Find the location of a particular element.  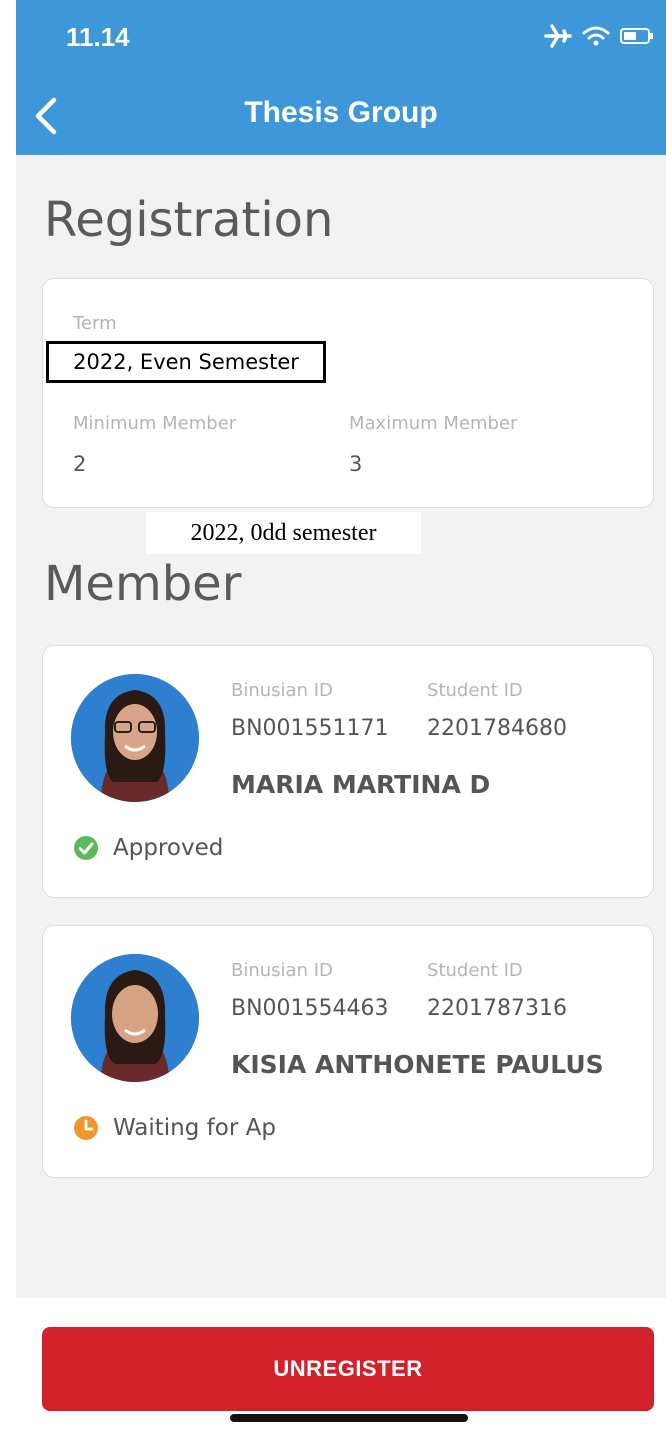

registration-card: Term Minimum Member 2 Maximum Member 3 is located at coordinates (348, 393).